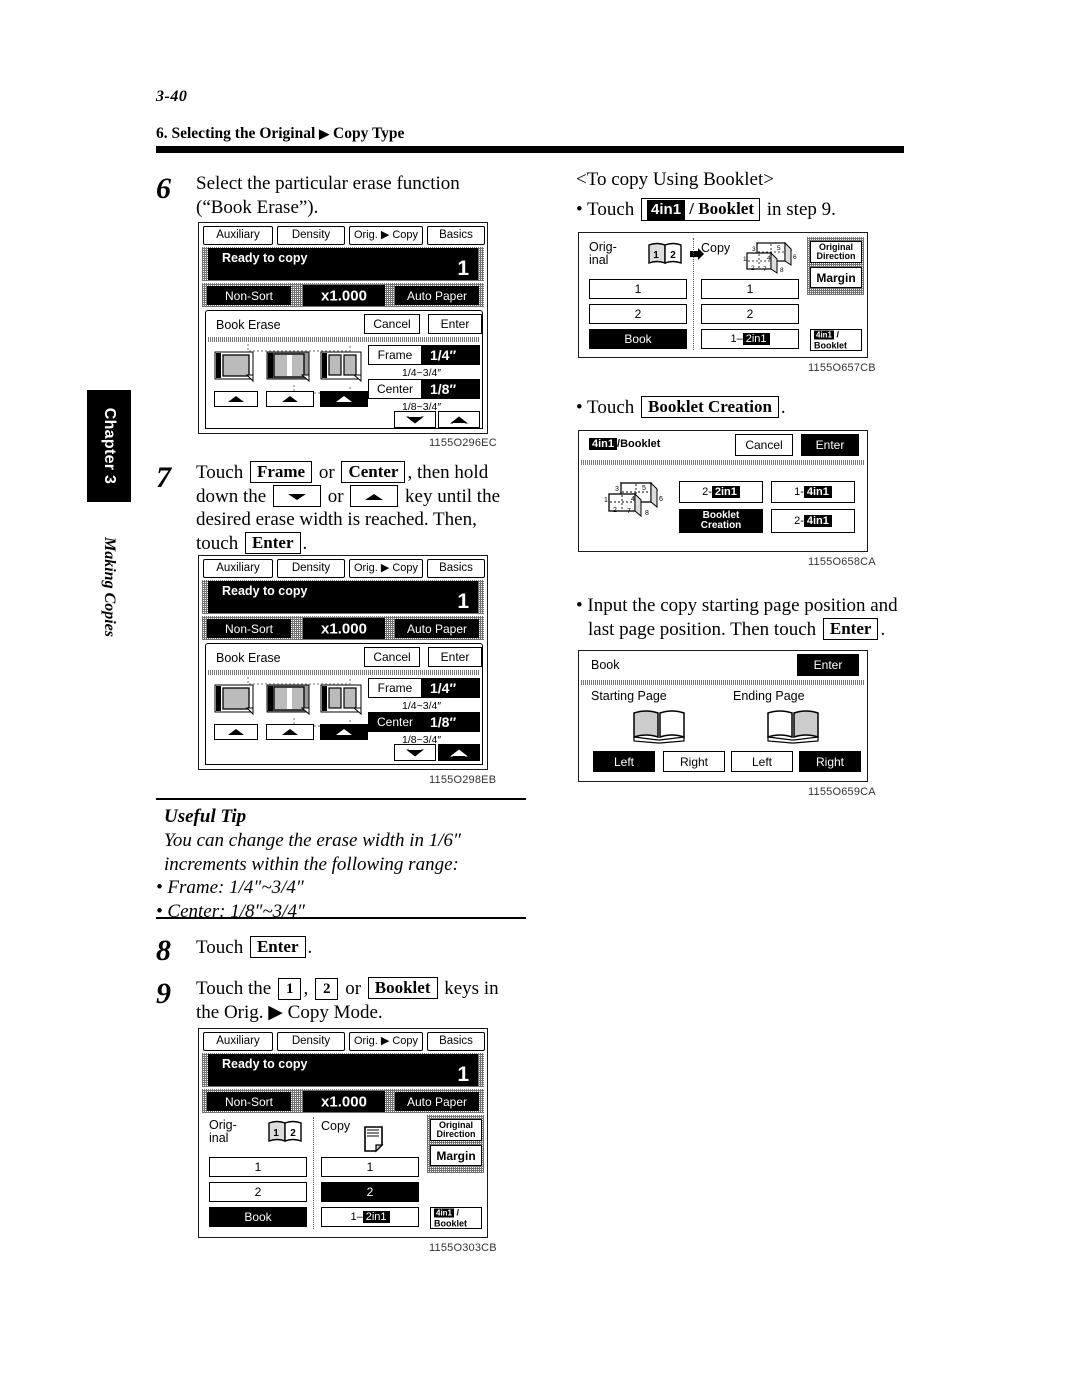 The image size is (1080, 1397). I want to click on mode-button-auto-paper-2: Auto Paper, so click(437, 628).